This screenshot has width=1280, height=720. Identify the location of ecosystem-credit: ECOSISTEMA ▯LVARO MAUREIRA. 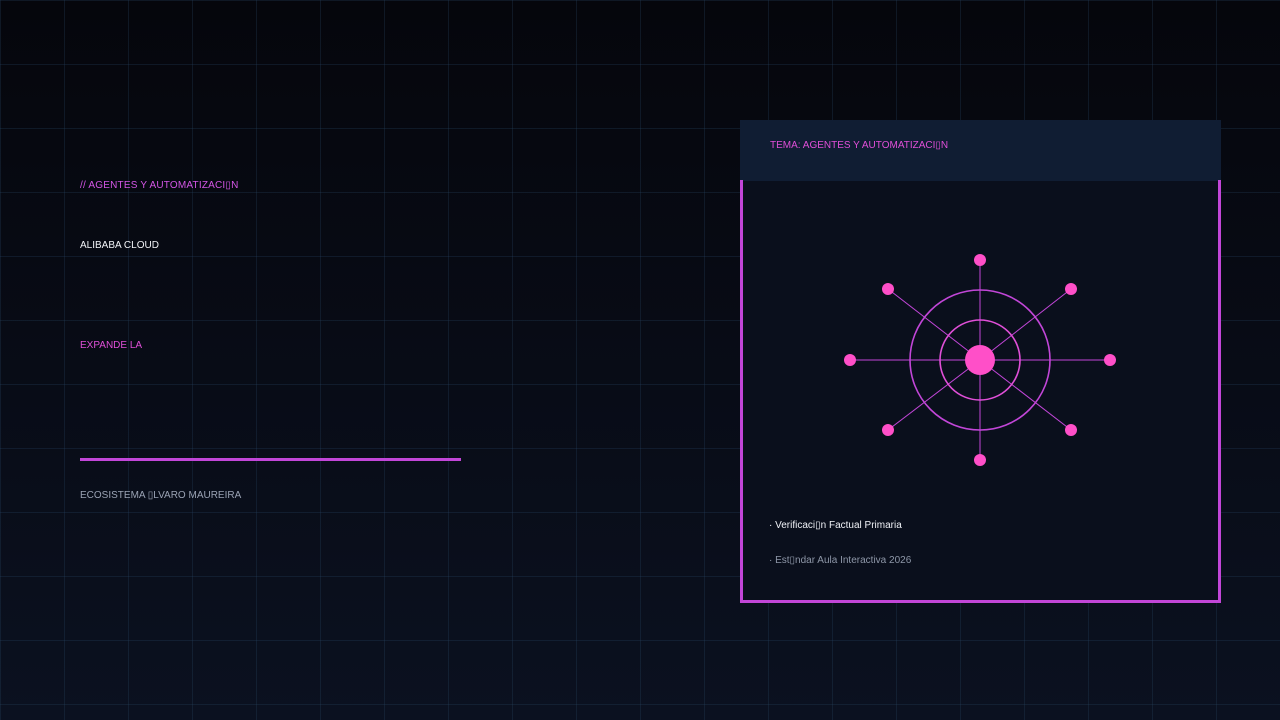
(161, 495).